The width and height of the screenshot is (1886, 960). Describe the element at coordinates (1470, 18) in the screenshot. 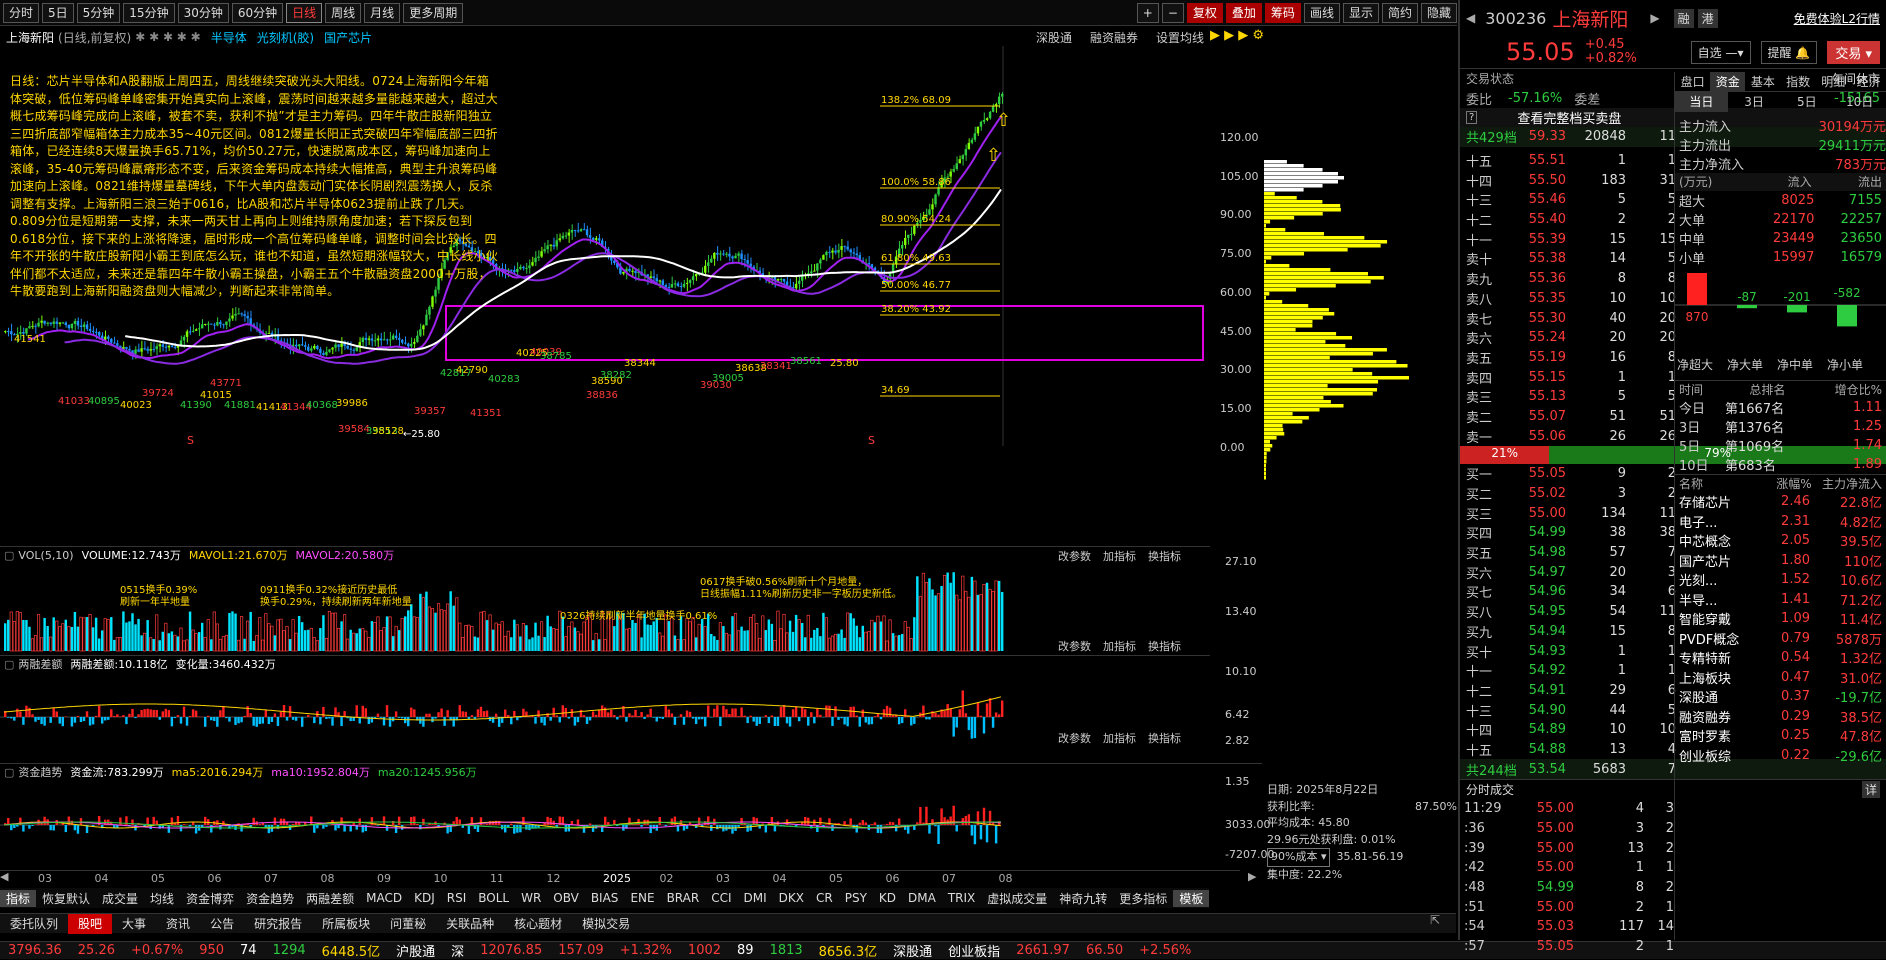

I see `prev-stock-icon: ◀` at that location.